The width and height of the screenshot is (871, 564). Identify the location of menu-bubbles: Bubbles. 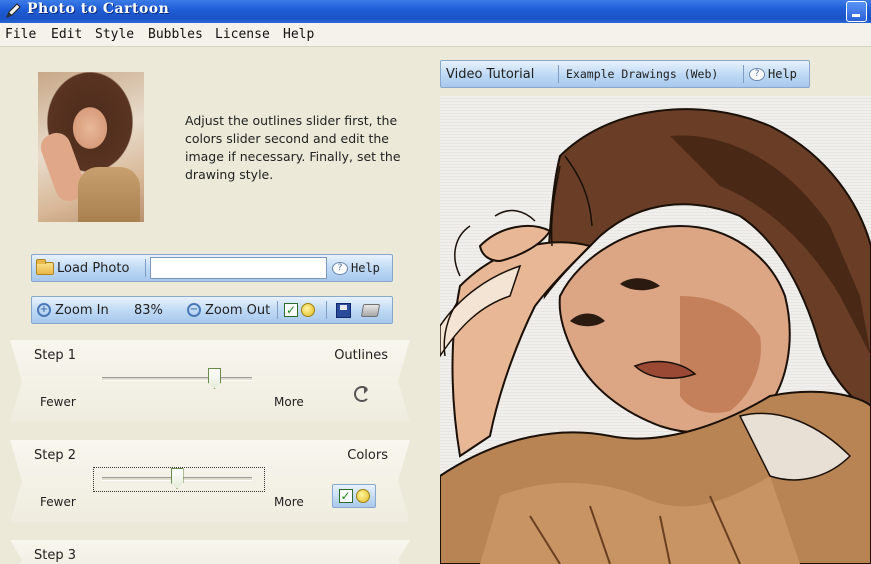
(175, 34).